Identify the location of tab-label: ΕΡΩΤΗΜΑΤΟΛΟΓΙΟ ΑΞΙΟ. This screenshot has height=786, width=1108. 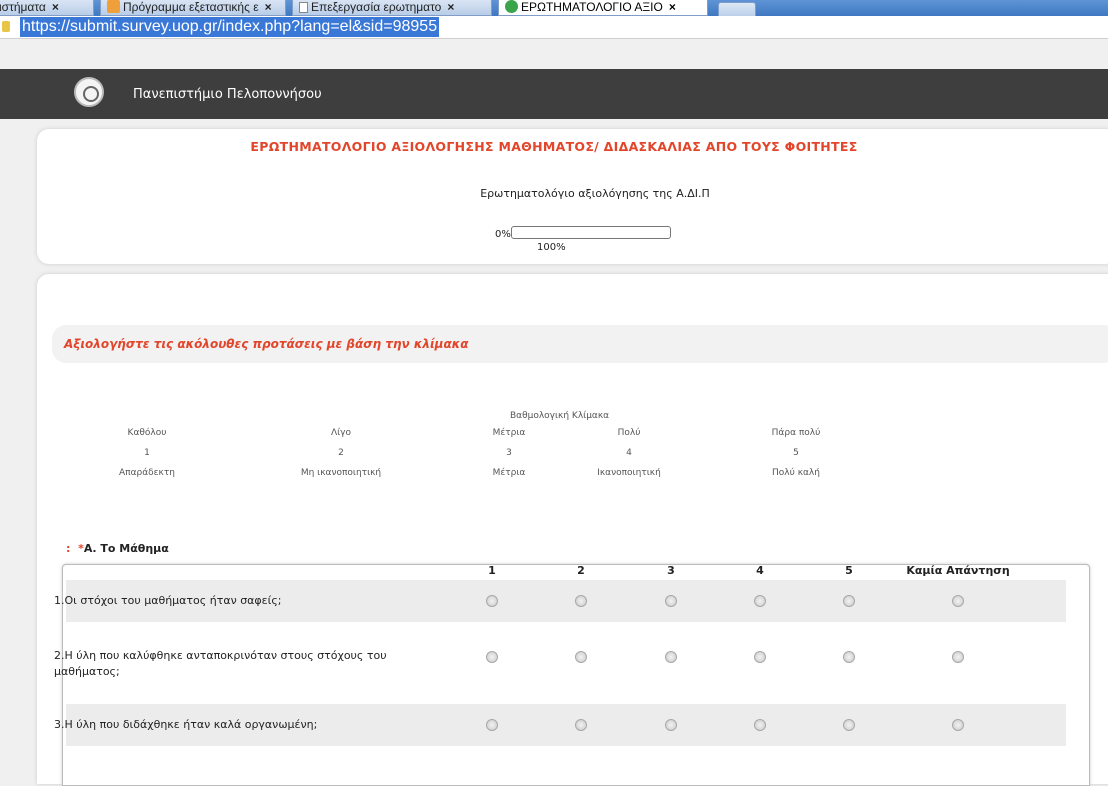
(592, 7).